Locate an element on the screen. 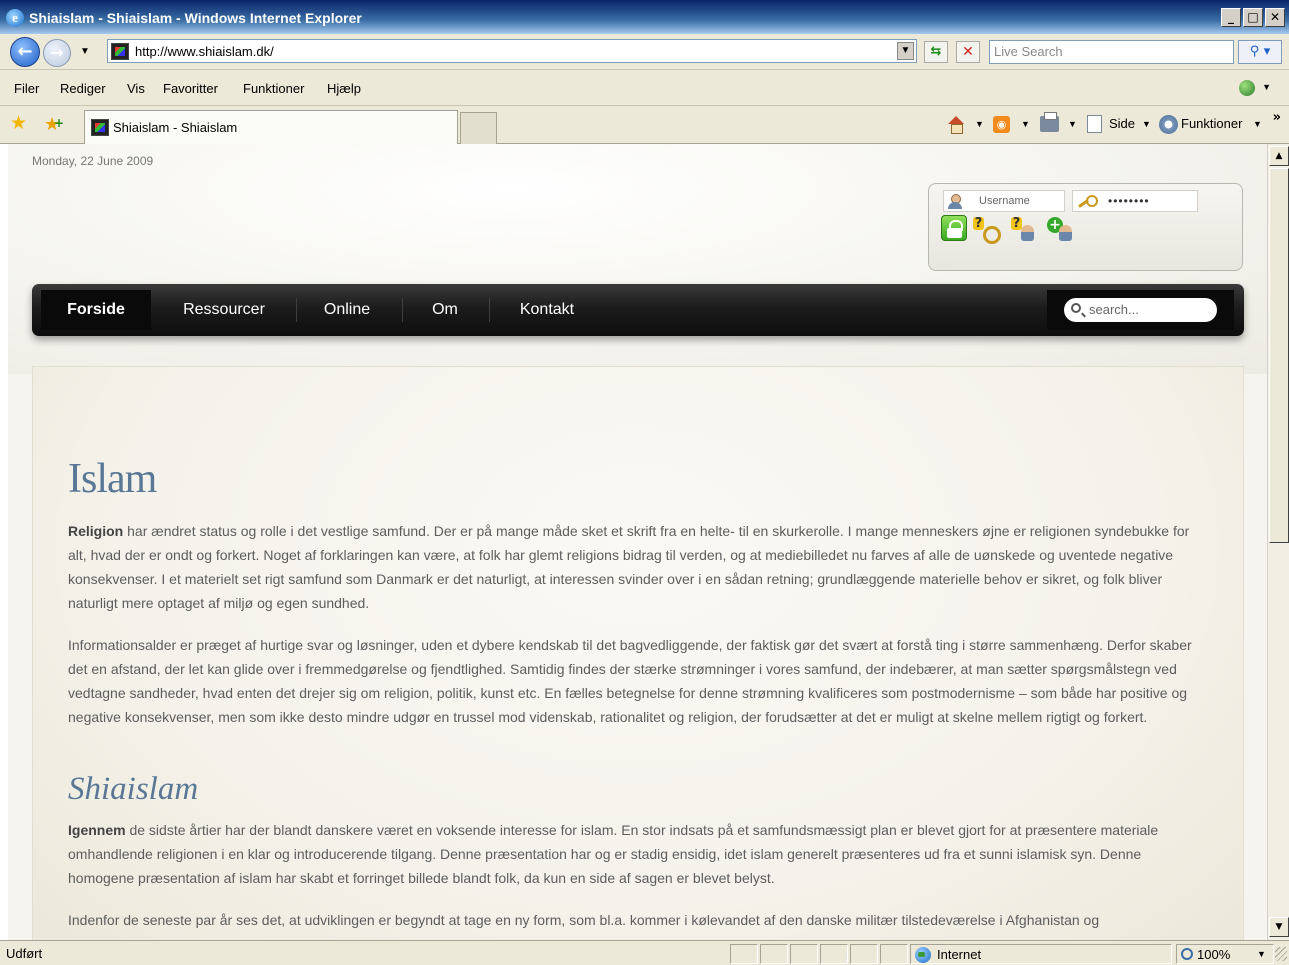 This screenshot has width=1289, height=965. maximize-button: □ is located at coordinates (1253, 17).